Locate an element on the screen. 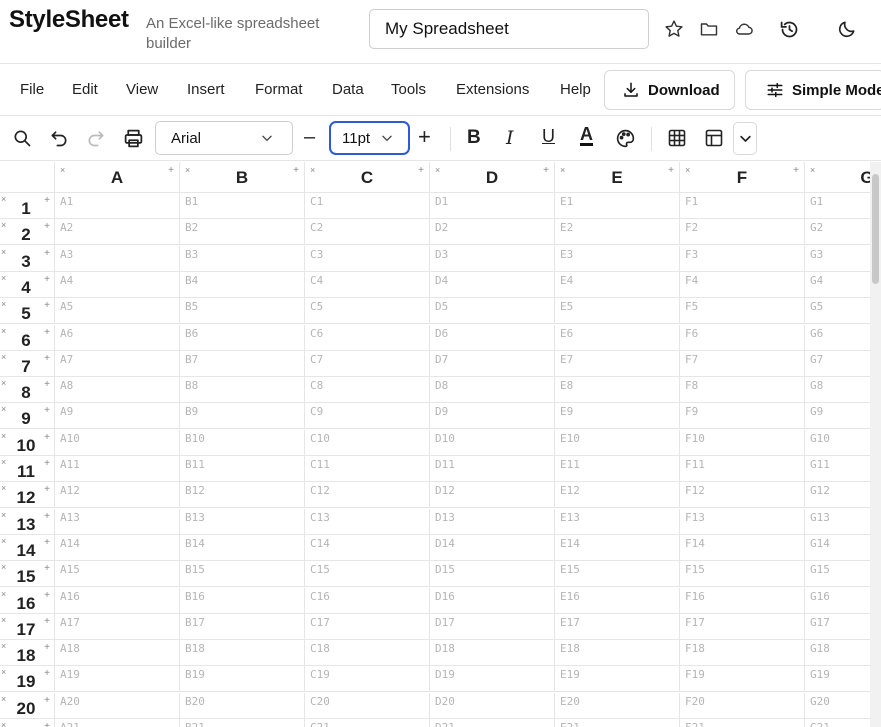 The height and width of the screenshot is (727, 881). grid-cell: B20 is located at coordinates (242, 705).